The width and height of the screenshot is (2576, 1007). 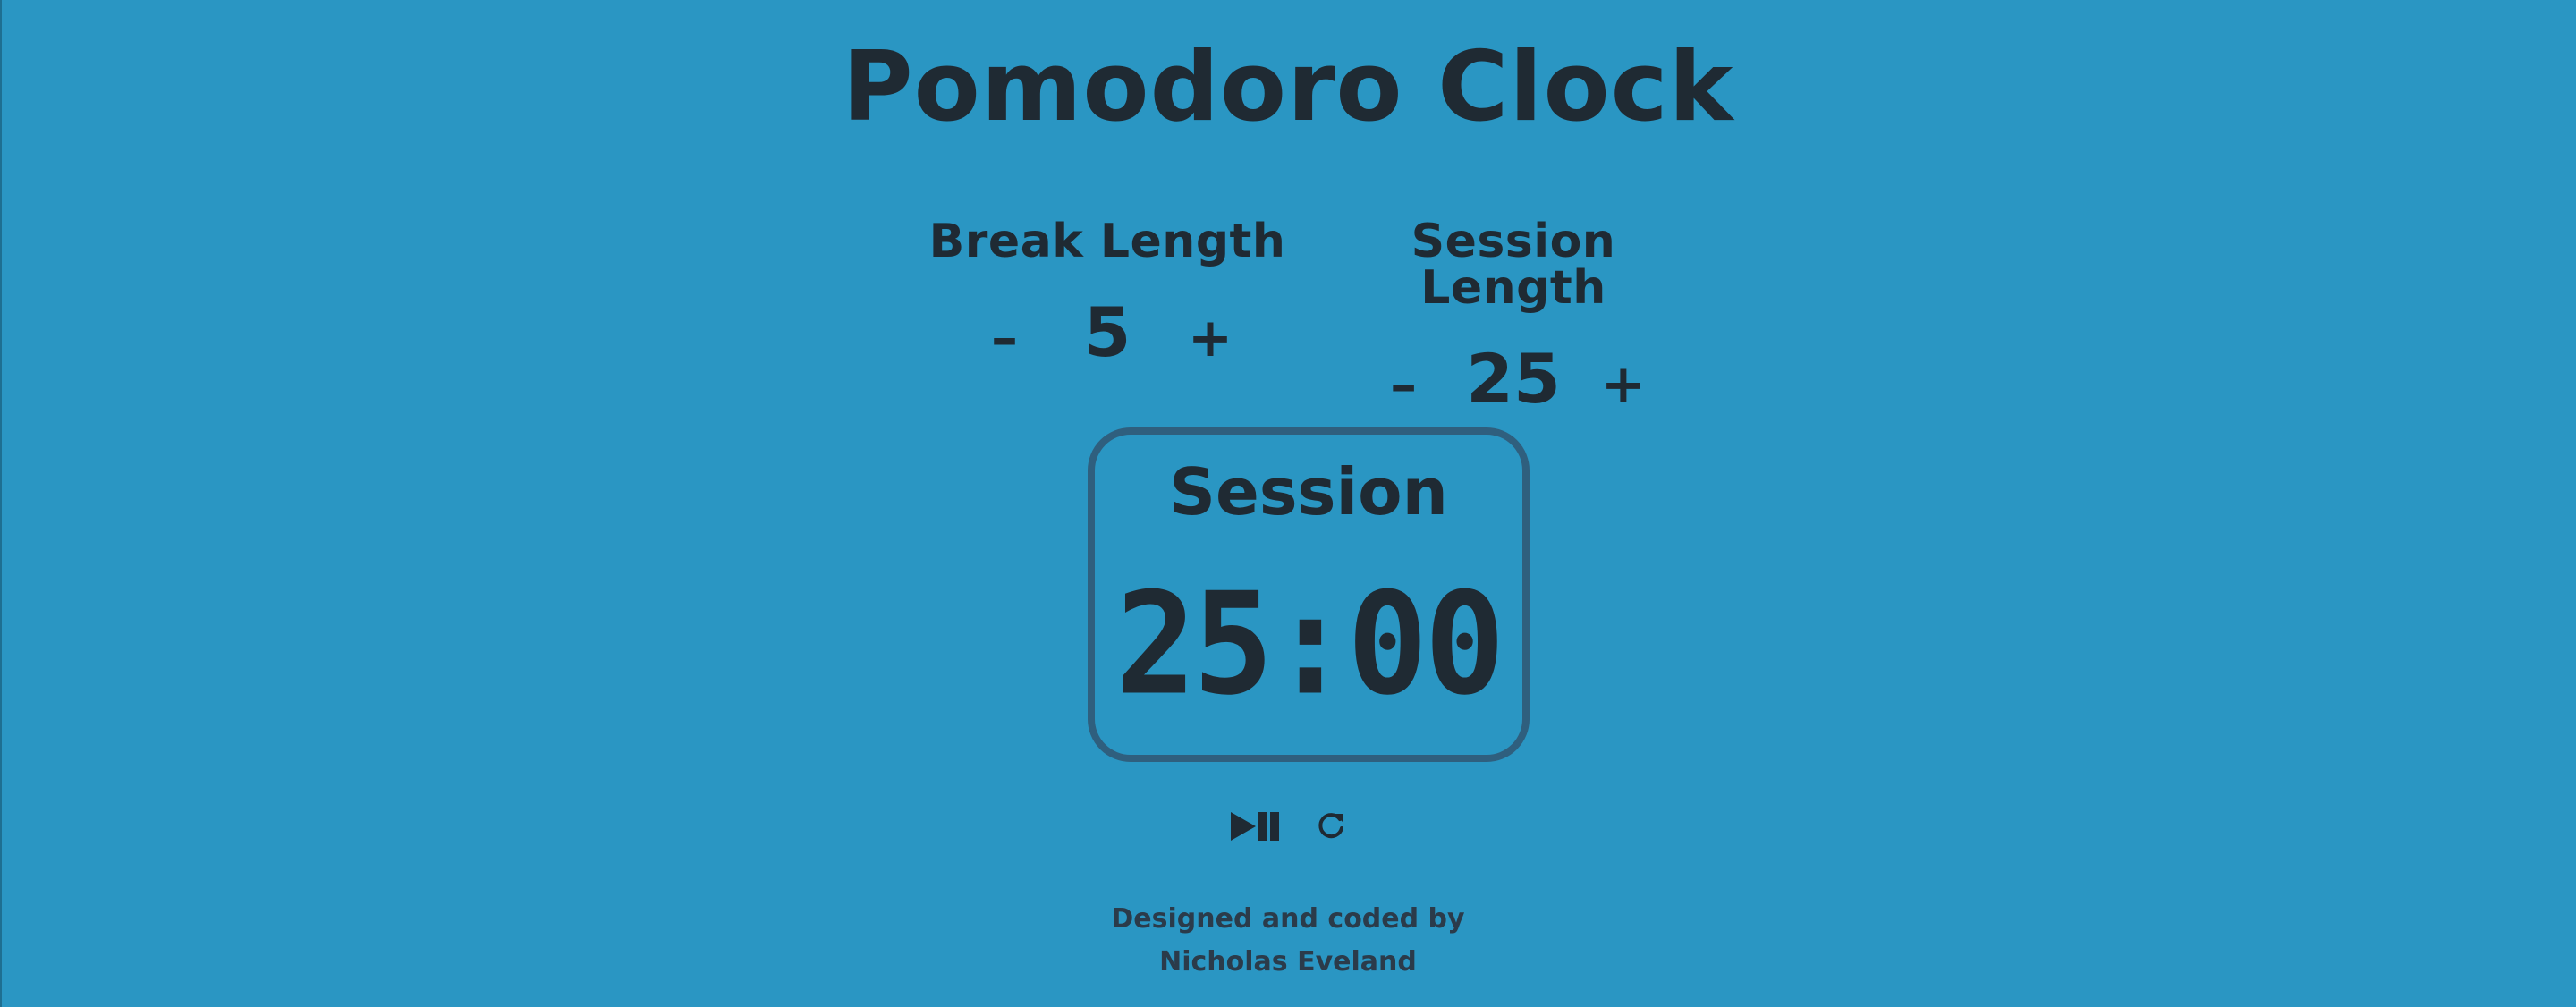 I want to click on break-decrement-button: –, so click(x=1004, y=338).